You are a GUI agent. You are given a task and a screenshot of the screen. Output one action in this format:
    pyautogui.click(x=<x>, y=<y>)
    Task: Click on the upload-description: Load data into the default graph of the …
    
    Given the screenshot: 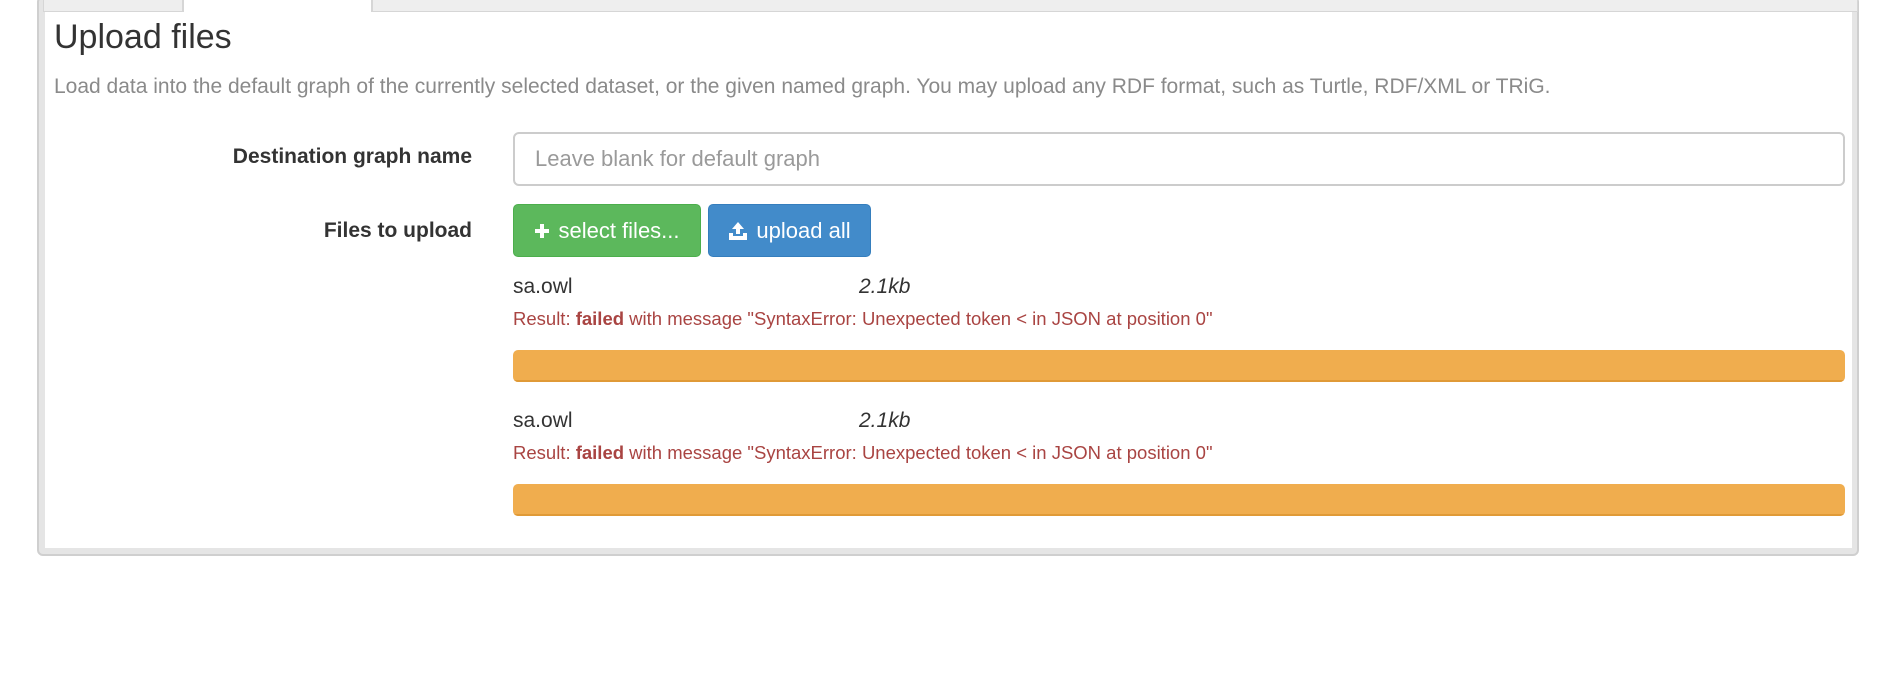 What is the action you would take?
    pyautogui.click(x=802, y=86)
    